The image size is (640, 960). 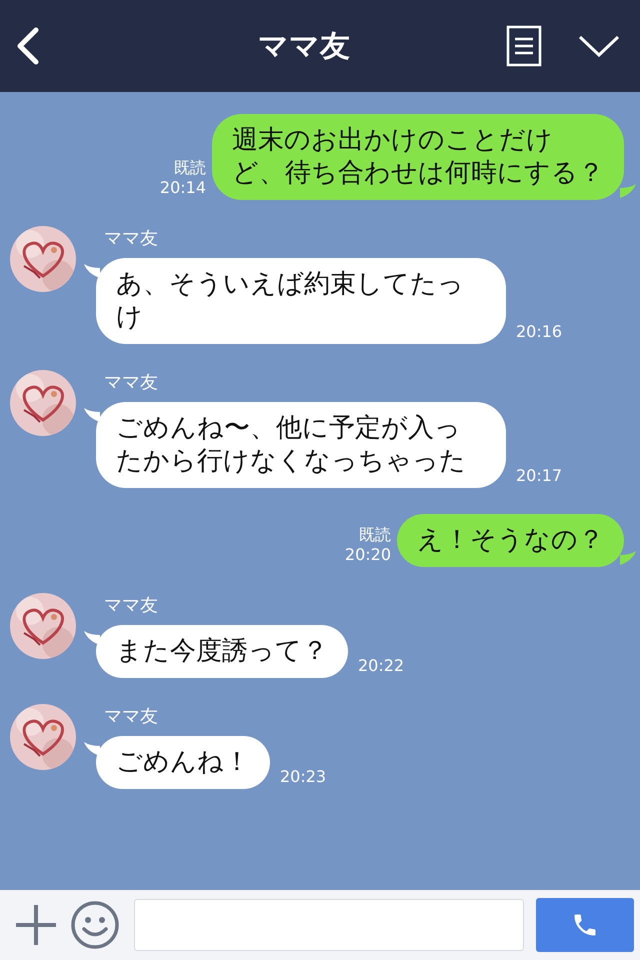 What do you see at coordinates (585, 925) in the screenshot?
I see `call-button` at bounding box center [585, 925].